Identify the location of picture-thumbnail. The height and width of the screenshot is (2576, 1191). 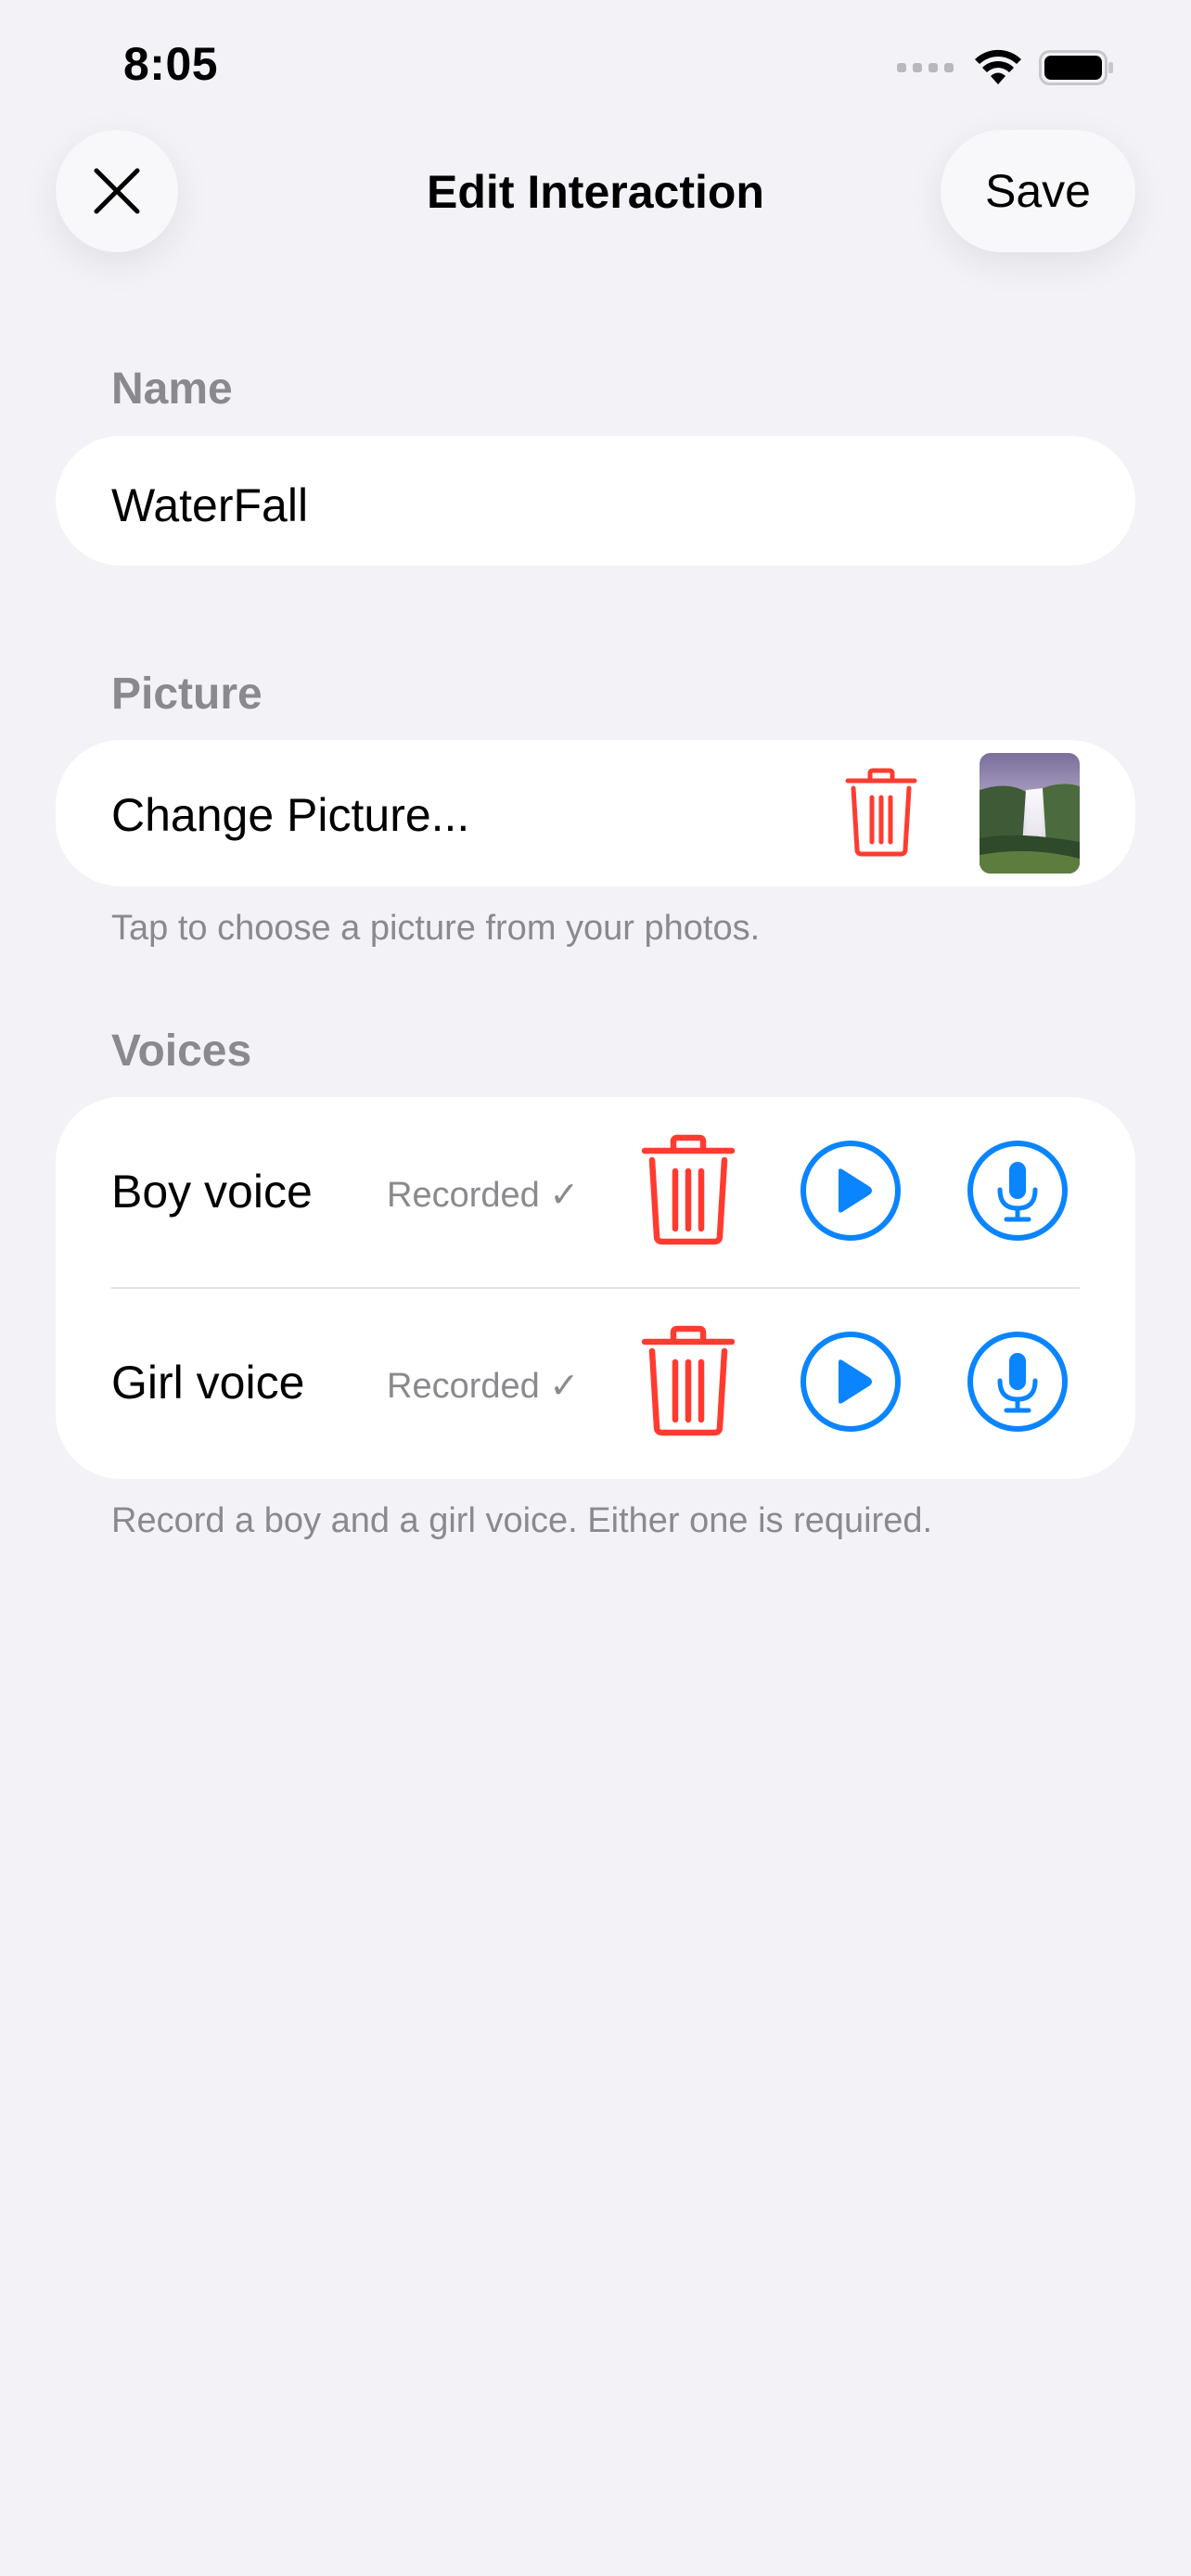
(1030, 813).